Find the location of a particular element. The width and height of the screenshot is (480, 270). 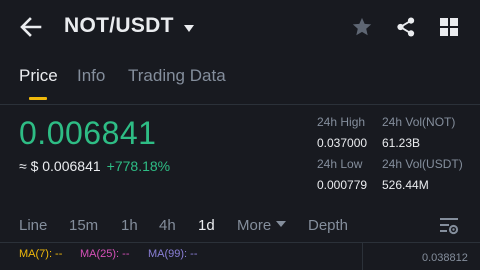

chart-axis-price: 0.038812 is located at coordinates (445, 258).